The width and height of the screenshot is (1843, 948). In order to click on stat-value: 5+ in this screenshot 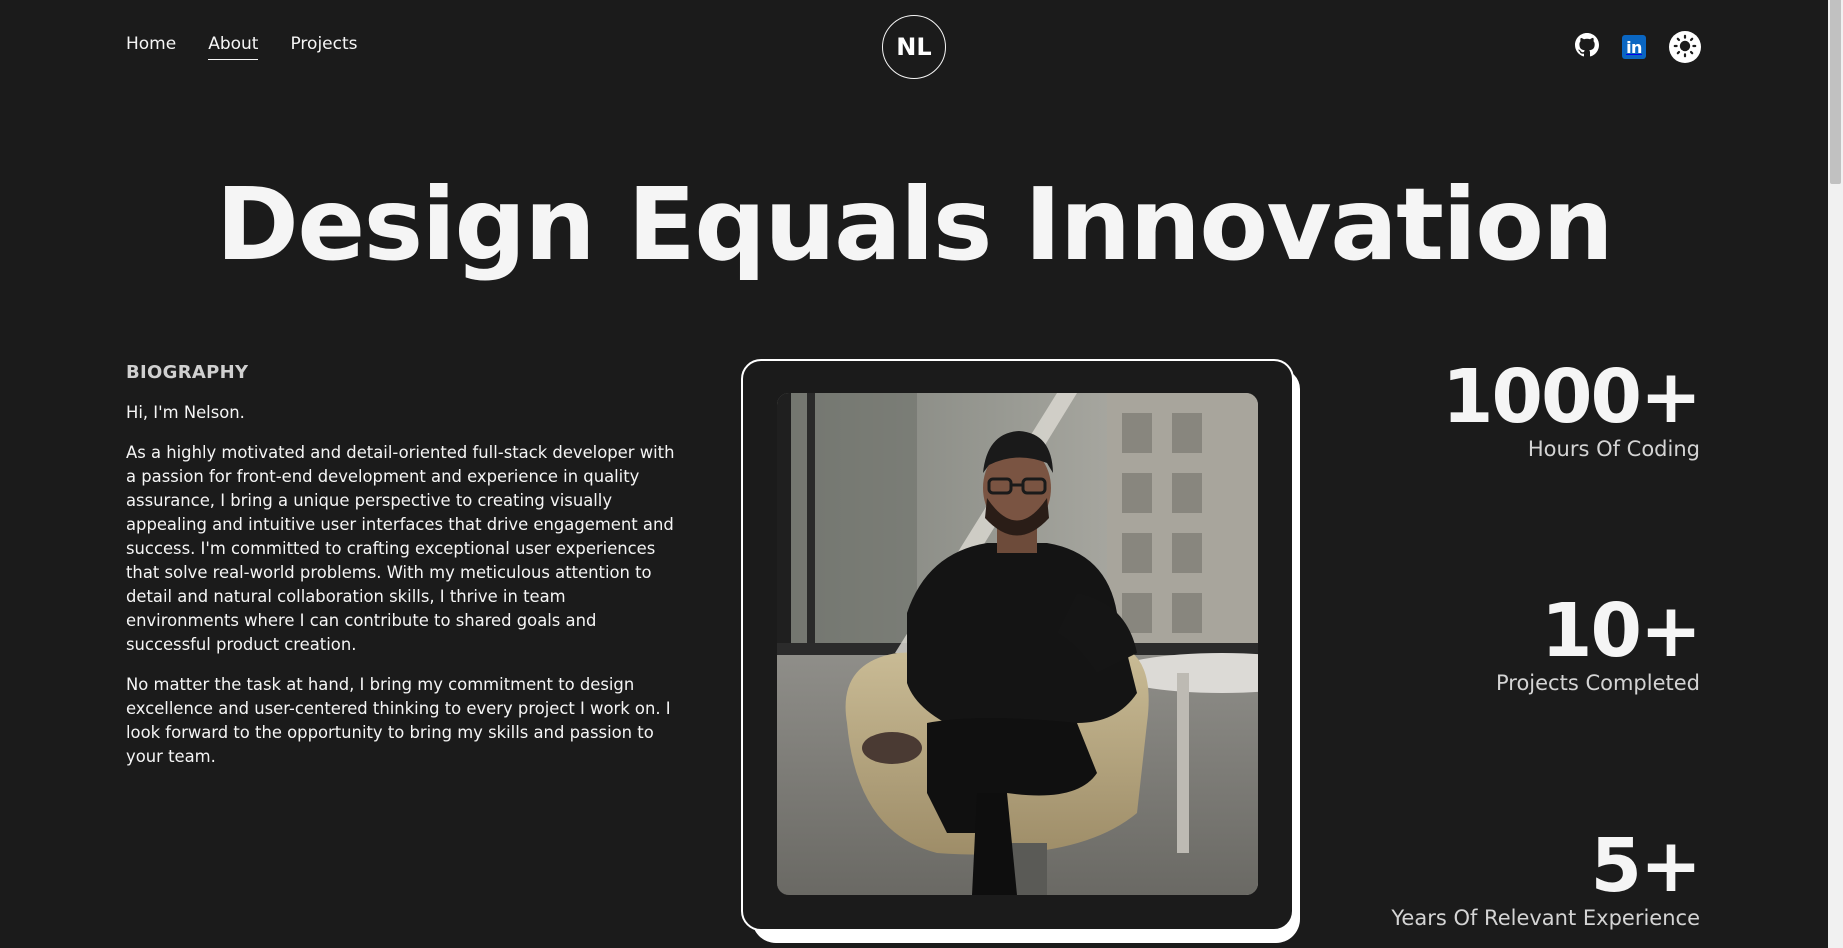, I will do `click(1646, 866)`.